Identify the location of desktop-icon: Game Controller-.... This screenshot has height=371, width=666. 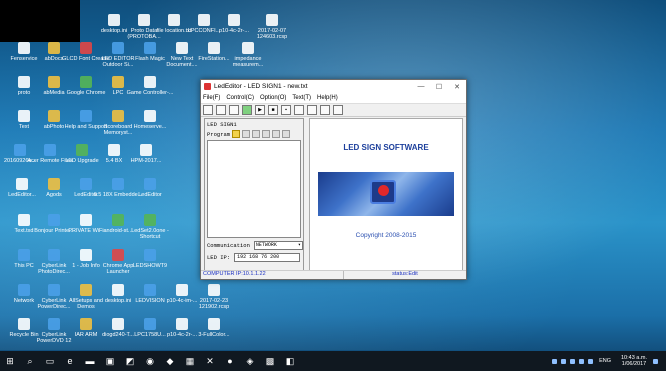
(150, 86).